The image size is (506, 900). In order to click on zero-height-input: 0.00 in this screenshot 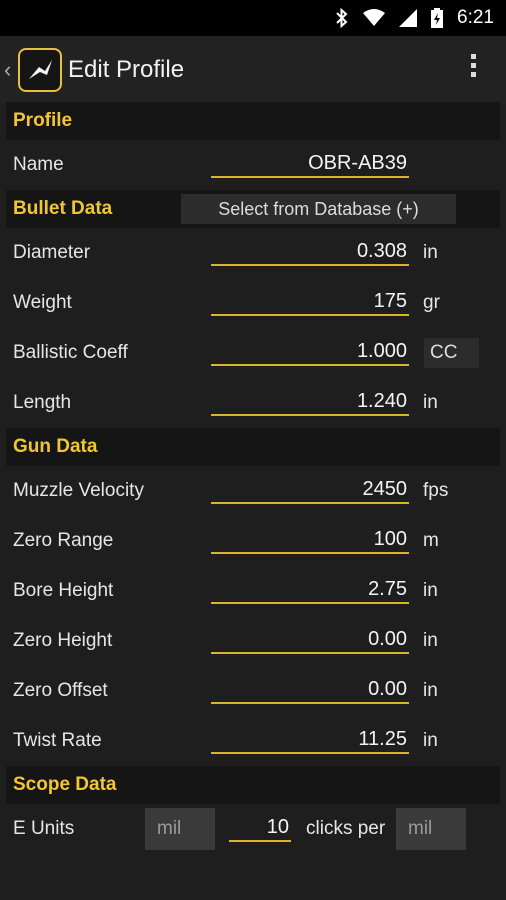, I will do `click(310, 640)`.